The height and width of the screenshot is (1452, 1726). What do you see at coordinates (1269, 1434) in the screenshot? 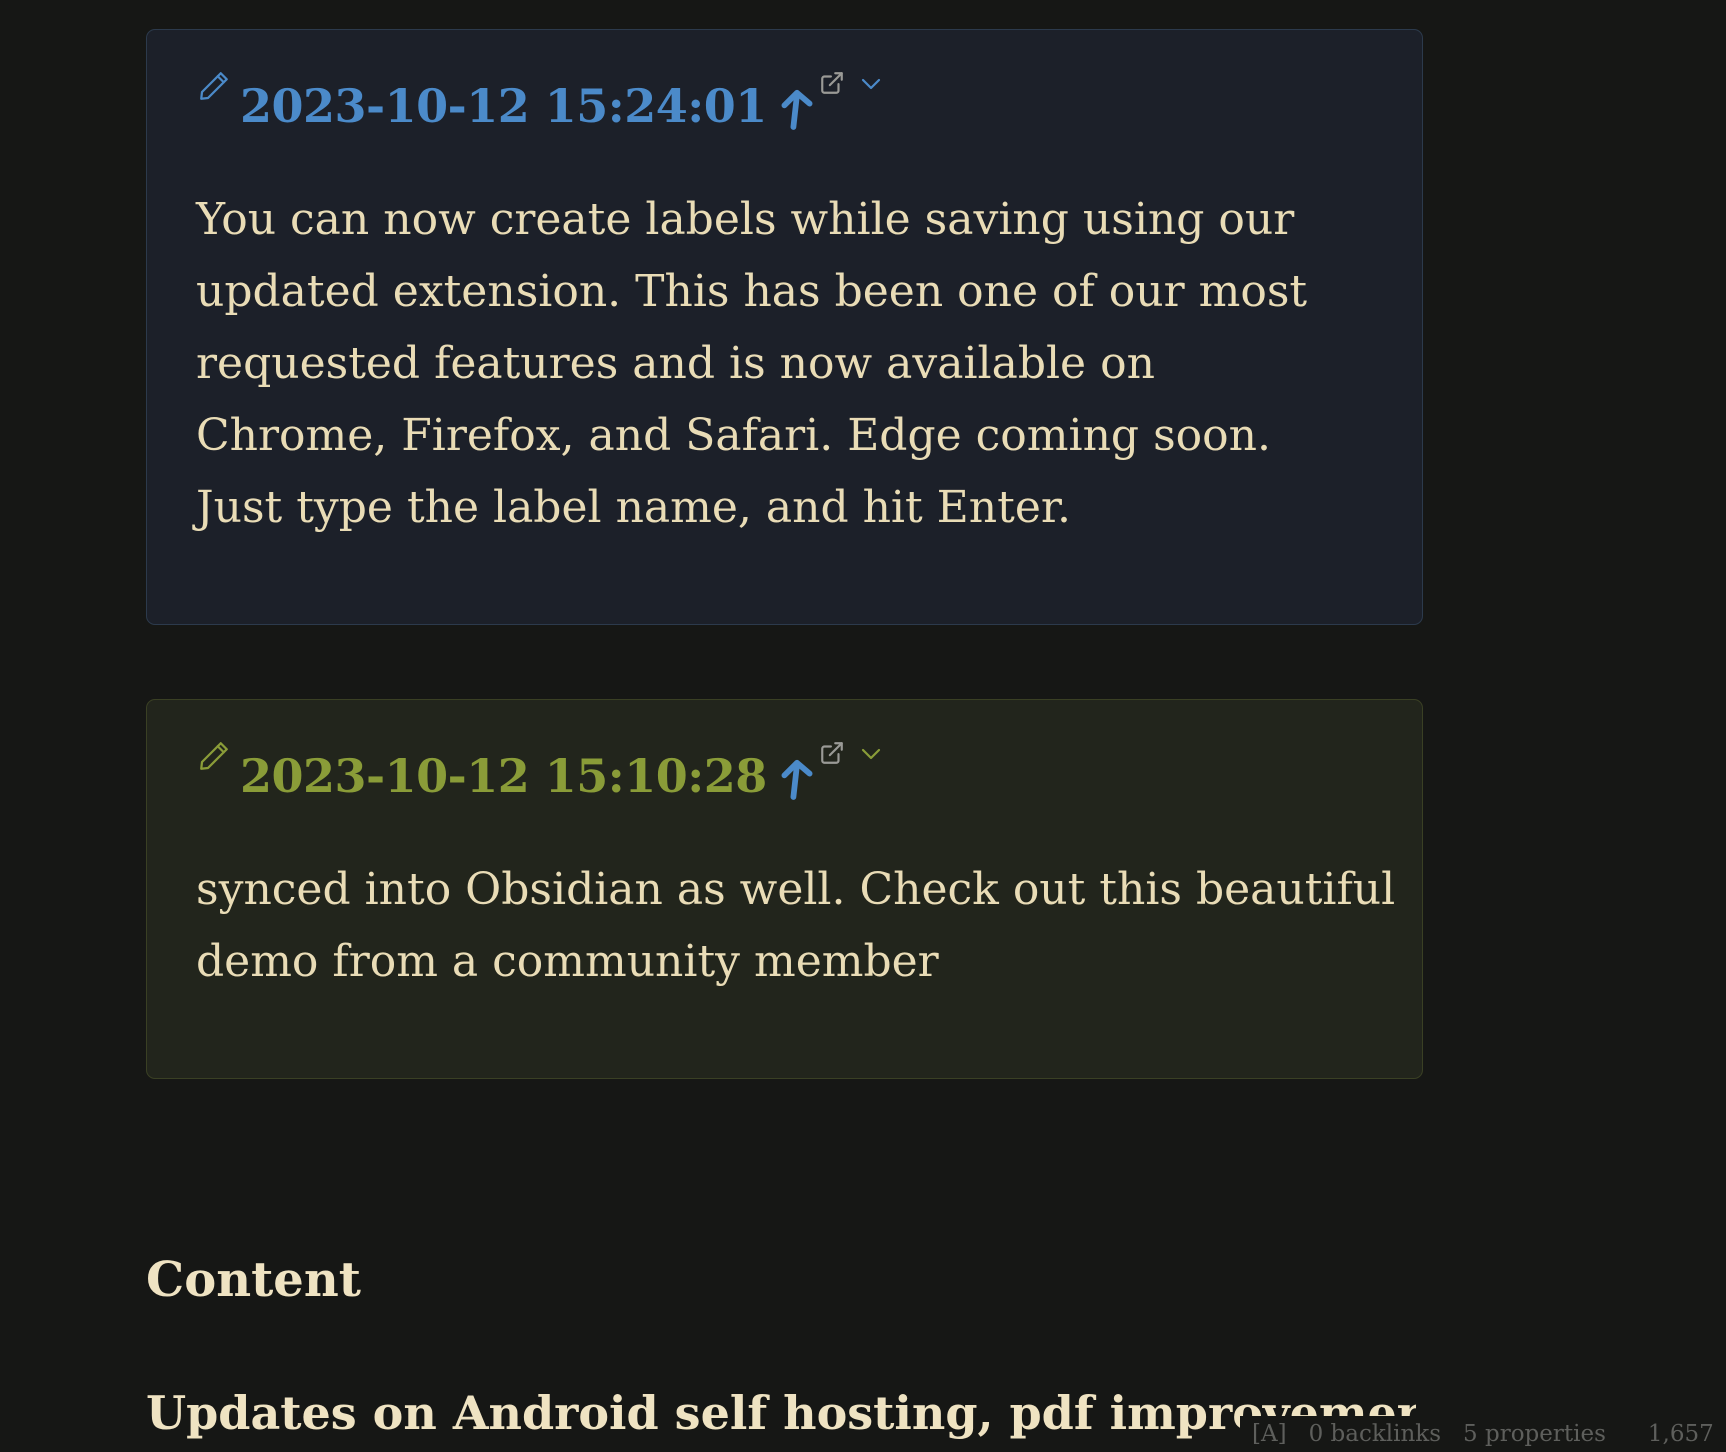
I see `editor-mode-indicator: [A]` at bounding box center [1269, 1434].